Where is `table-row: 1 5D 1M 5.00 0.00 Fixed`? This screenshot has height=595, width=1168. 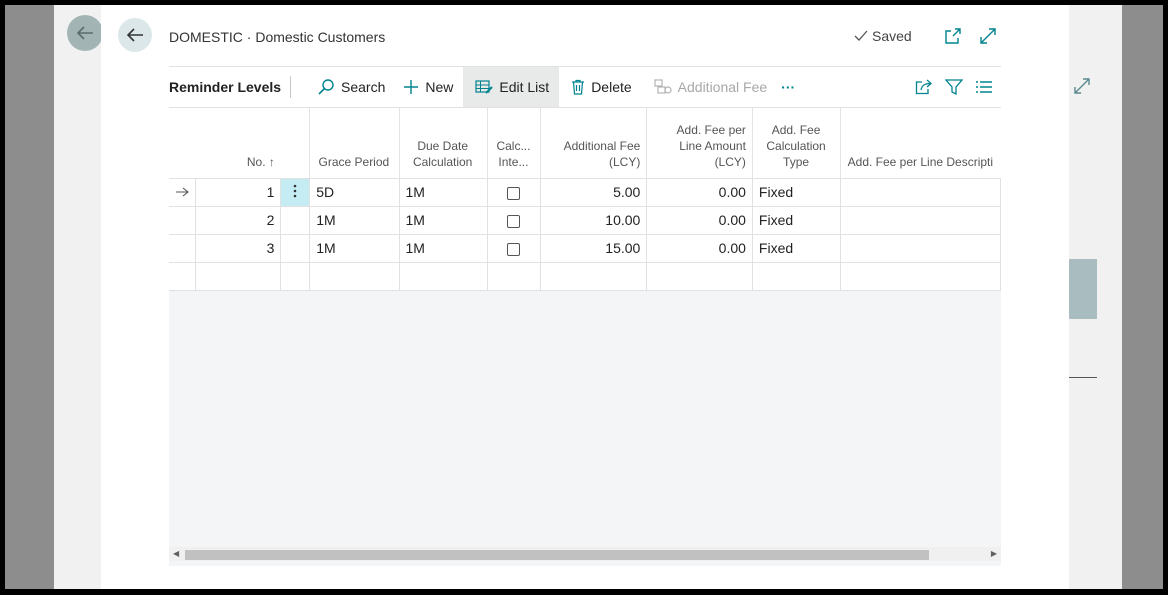 table-row: 1 5D 1M 5.00 0.00 Fixed is located at coordinates (585, 192).